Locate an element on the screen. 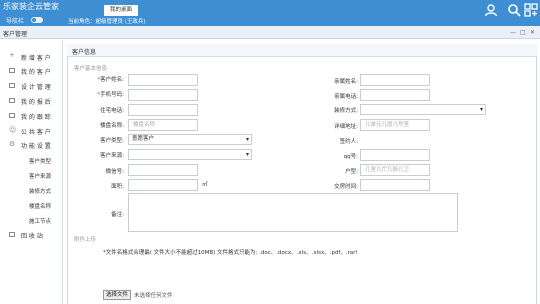 The width and height of the screenshot is (540, 304). customer-type-select: 意愿客户 is located at coordinates (190, 139).